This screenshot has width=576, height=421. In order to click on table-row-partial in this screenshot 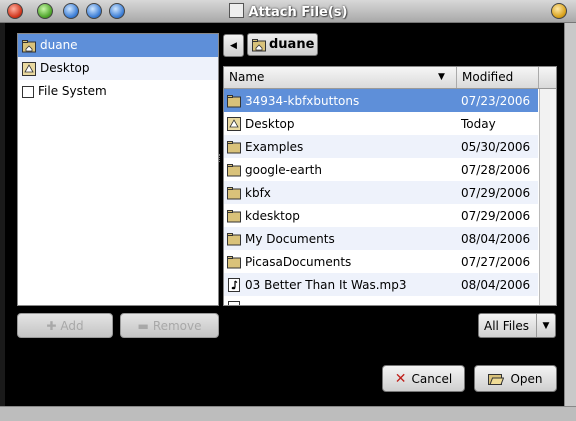, I will do `click(381, 300)`.